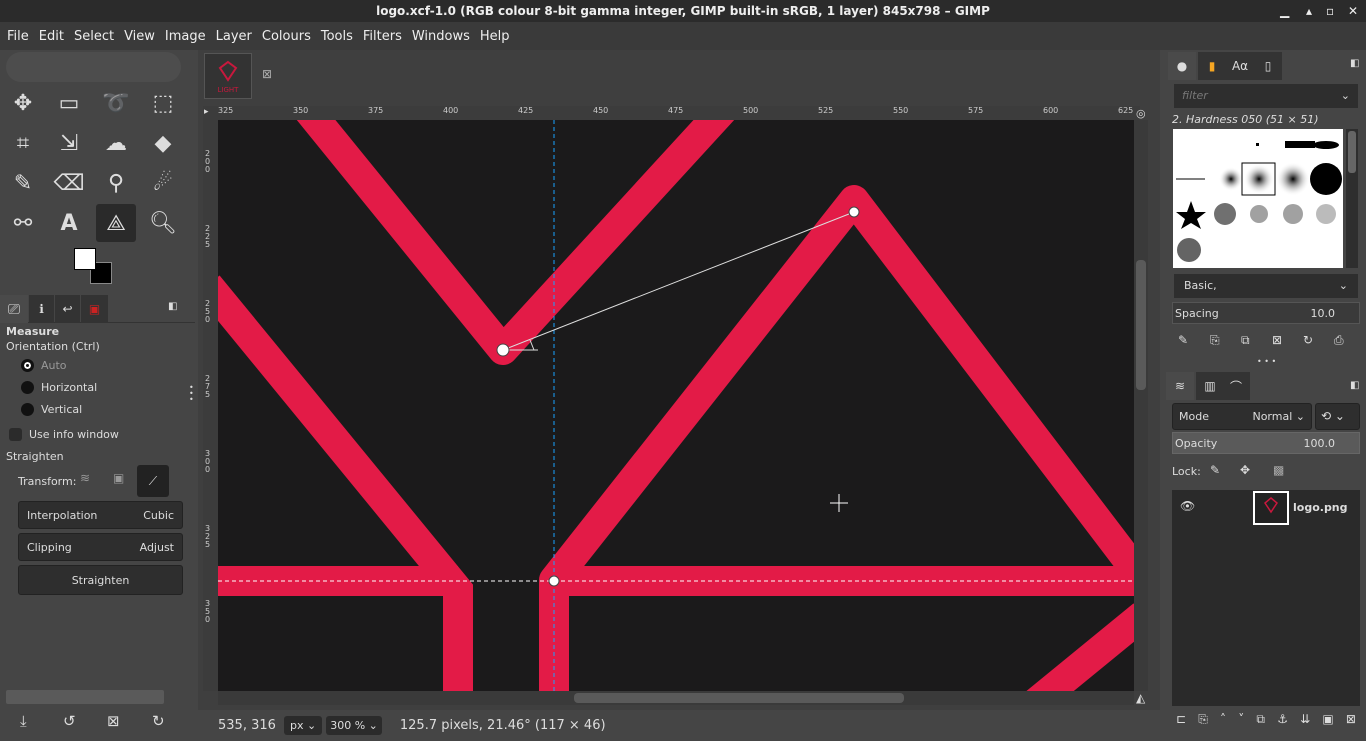  Describe the element at coordinates (1215, 470) in the screenshot. I see `lock-pixels-icon: ✎` at that location.